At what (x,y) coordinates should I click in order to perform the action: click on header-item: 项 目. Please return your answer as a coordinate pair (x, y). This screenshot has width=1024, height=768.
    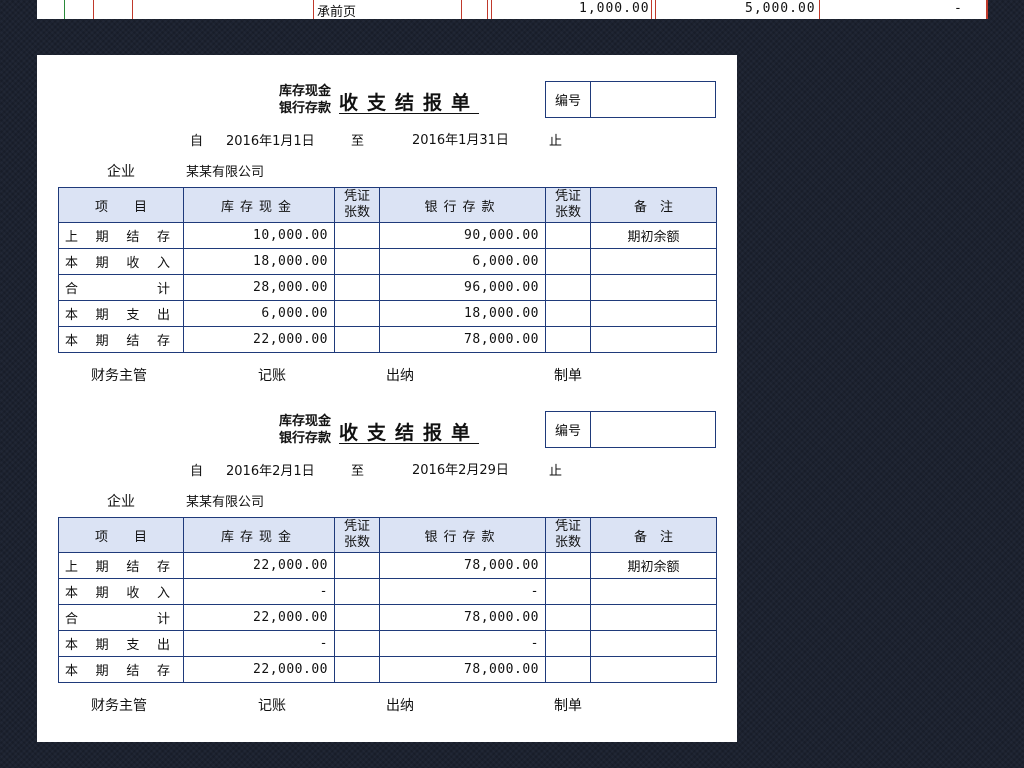
    Looking at the image, I should click on (121, 205).